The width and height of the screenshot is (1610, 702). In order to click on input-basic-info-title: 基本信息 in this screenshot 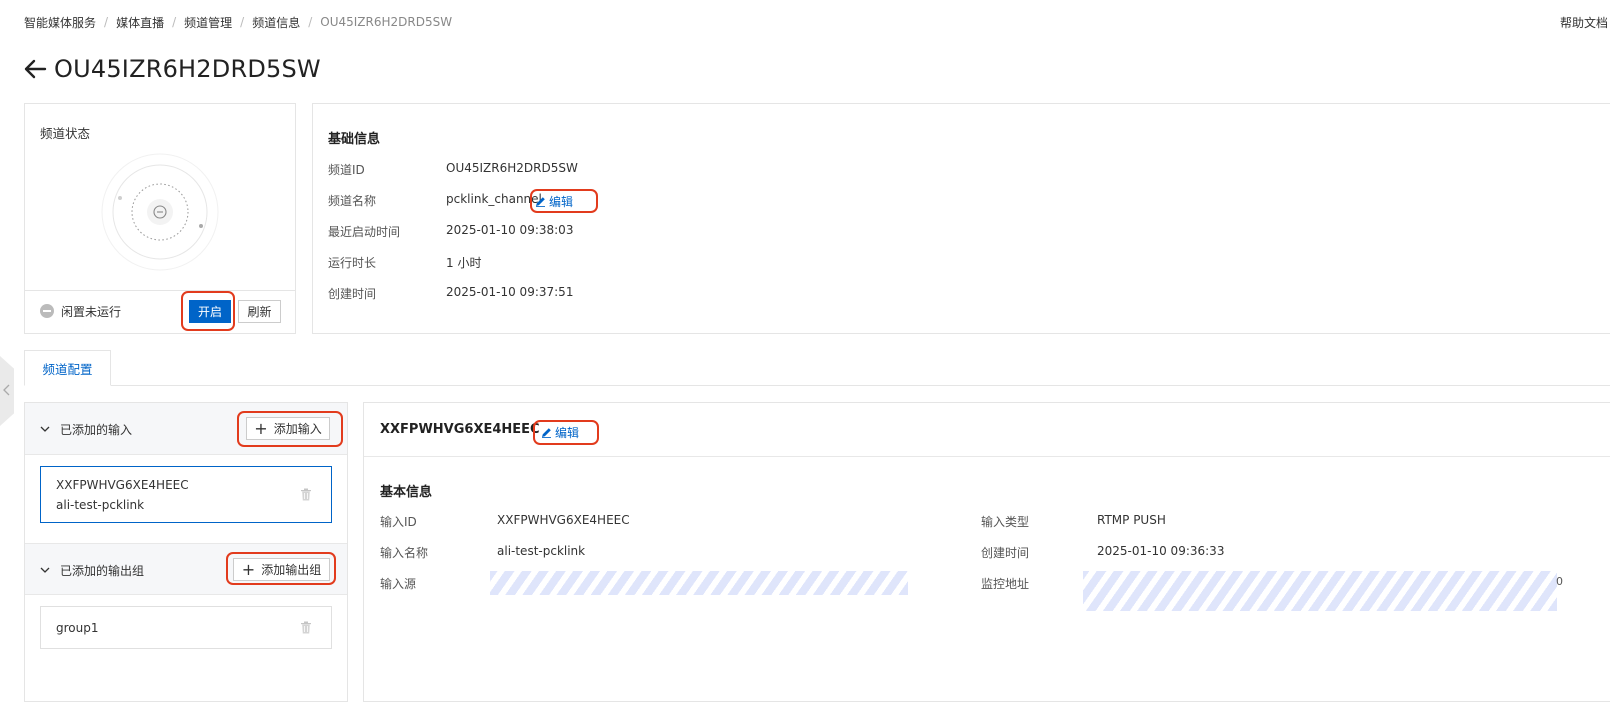, I will do `click(406, 492)`.